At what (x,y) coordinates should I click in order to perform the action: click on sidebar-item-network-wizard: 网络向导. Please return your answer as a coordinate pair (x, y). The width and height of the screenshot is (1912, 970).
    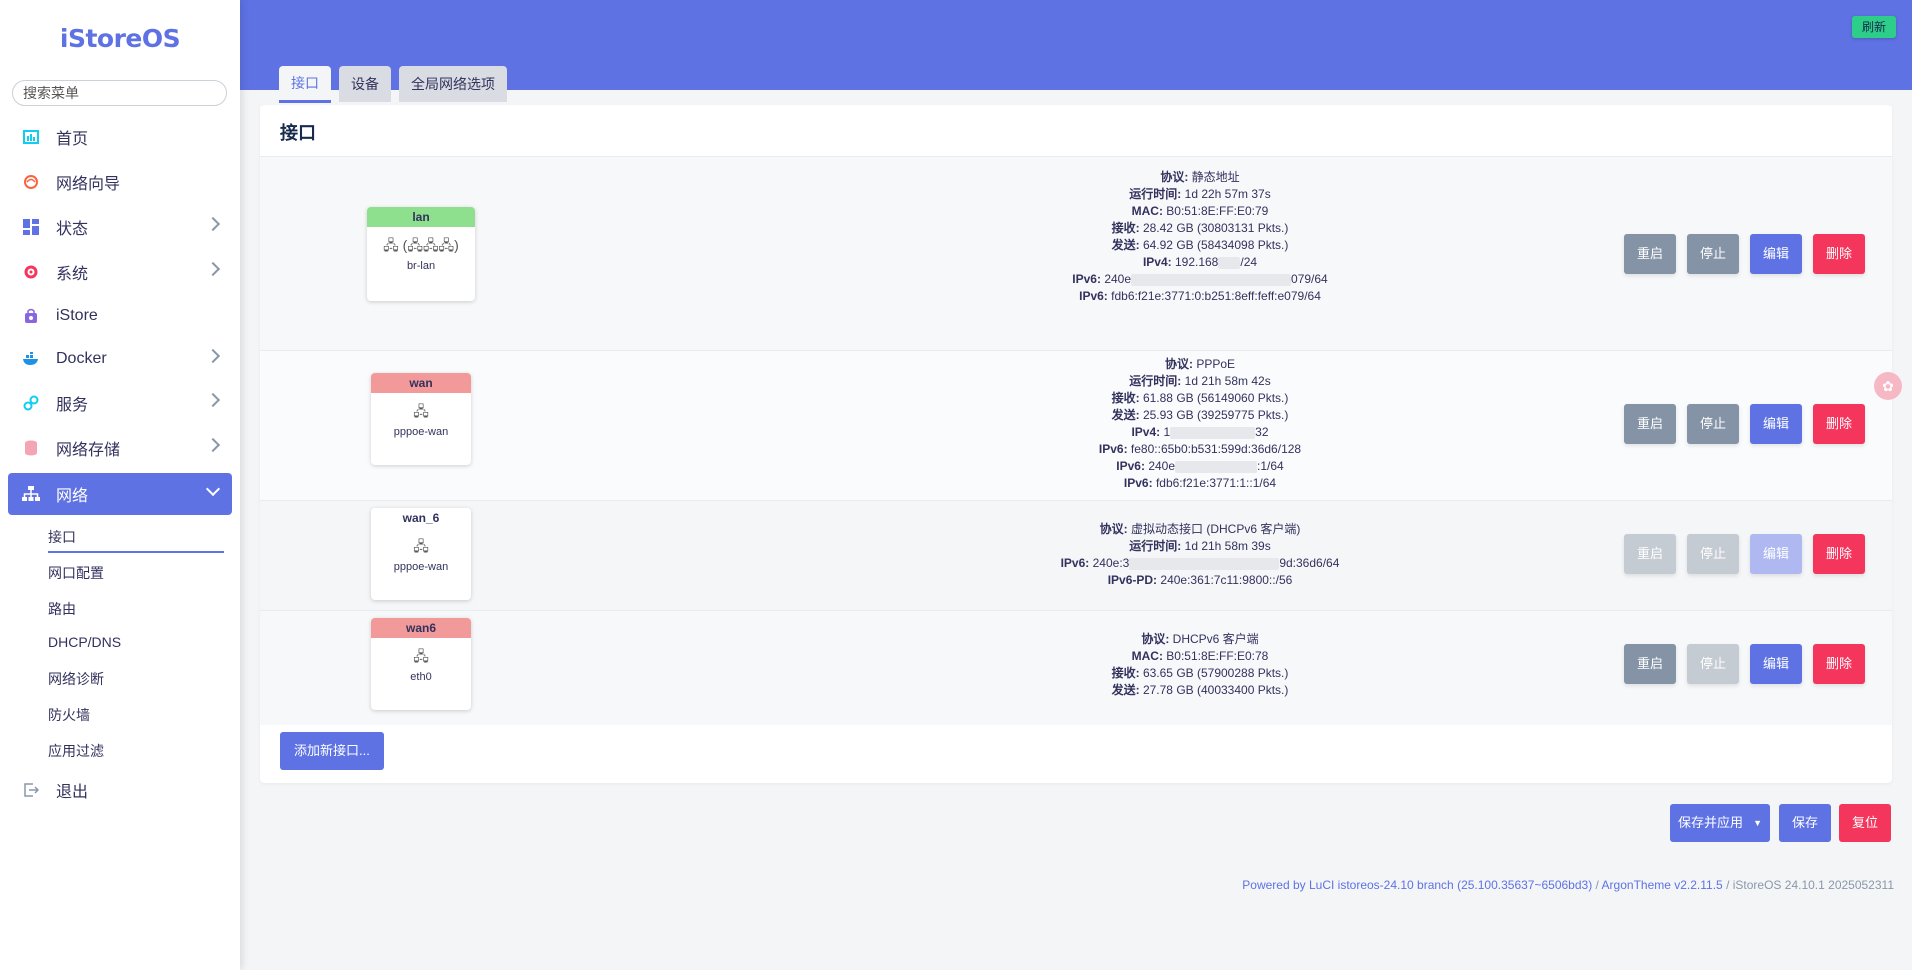
    Looking at the image, I should click on (120, 182).